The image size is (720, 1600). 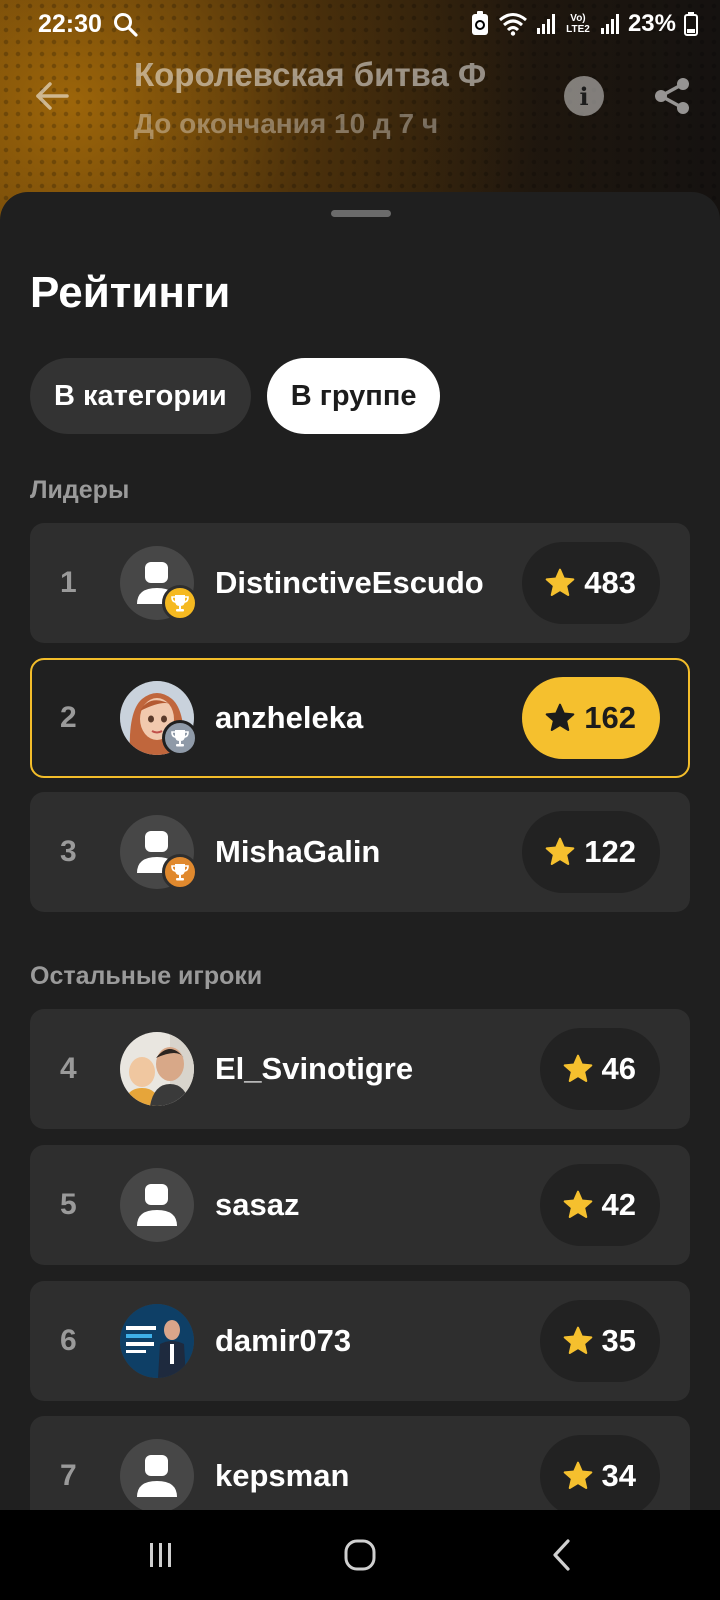 I want to click on rank-number: 1, so click(x=68, y=582).